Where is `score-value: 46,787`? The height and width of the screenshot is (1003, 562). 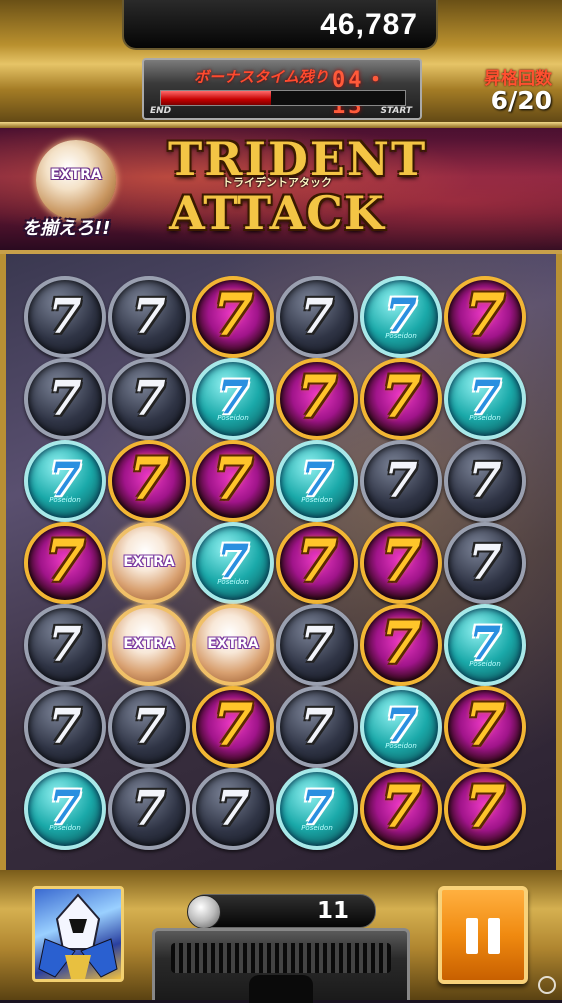
score-value: 46,787 is located at coordinates (369, 24).